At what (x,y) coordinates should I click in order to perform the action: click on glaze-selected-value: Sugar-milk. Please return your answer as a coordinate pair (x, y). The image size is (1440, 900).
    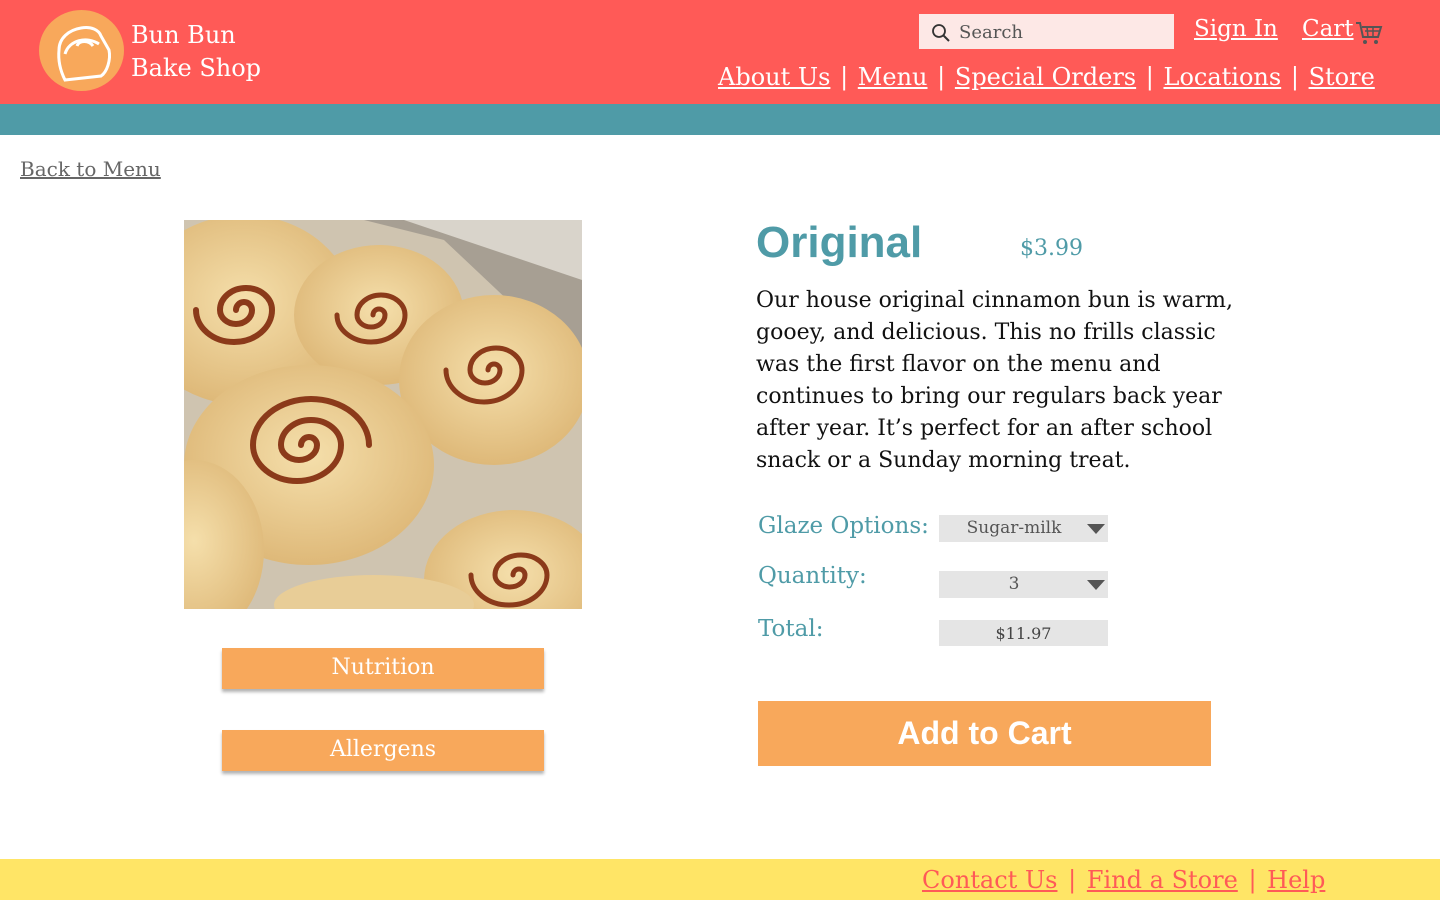
    Looking at the image, I should click on (1014, 528).